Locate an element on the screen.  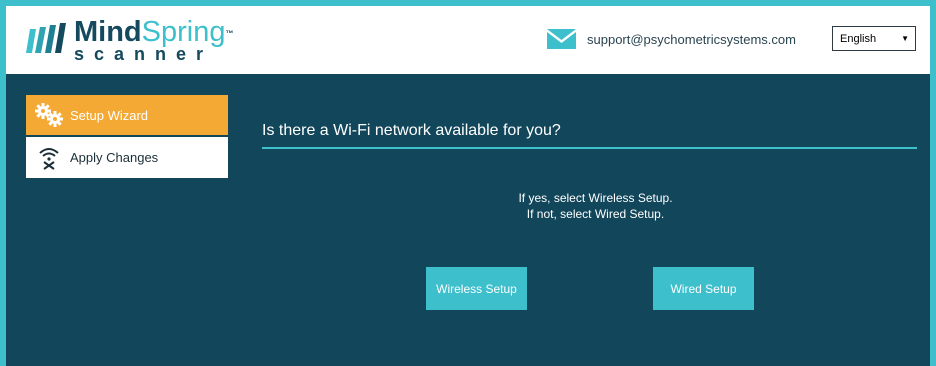
sidebar-item-apply-changes: Apply Changes is located at coordinates (127, 157).